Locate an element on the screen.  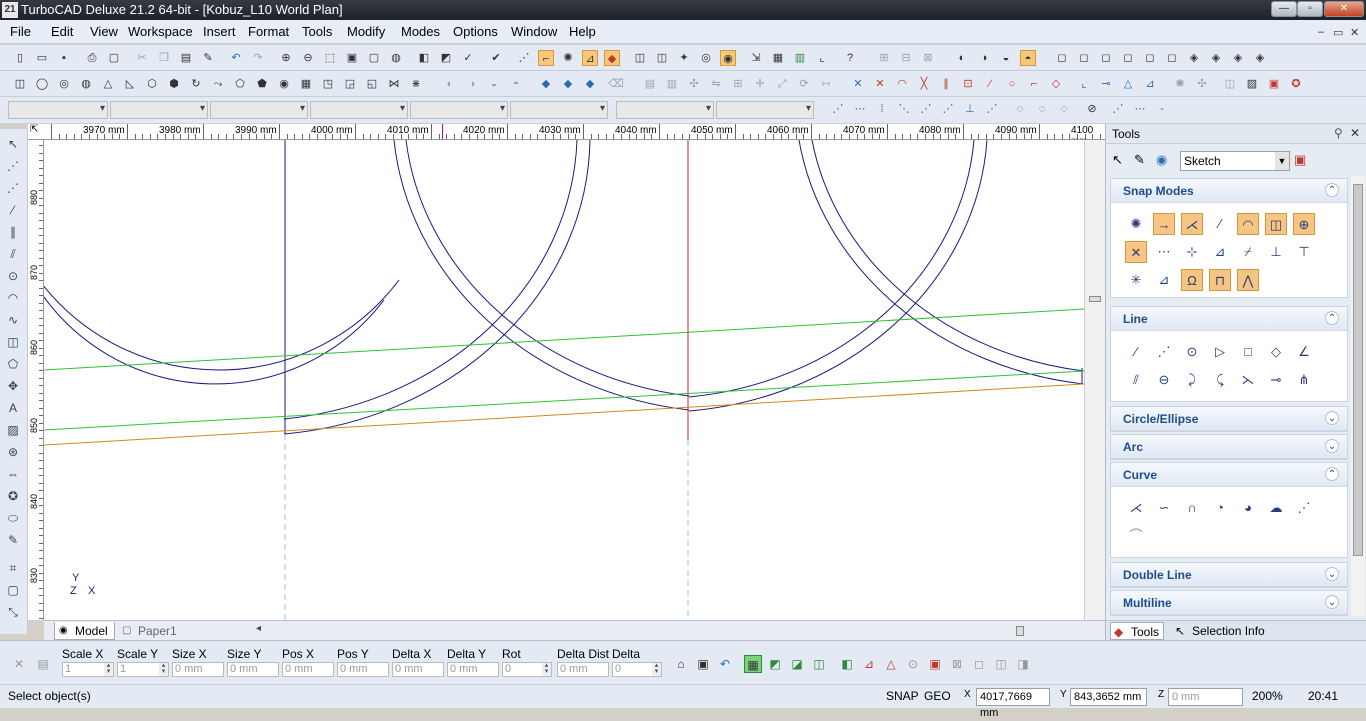
union-icon: ◆ is located at coordinates (546, 84).